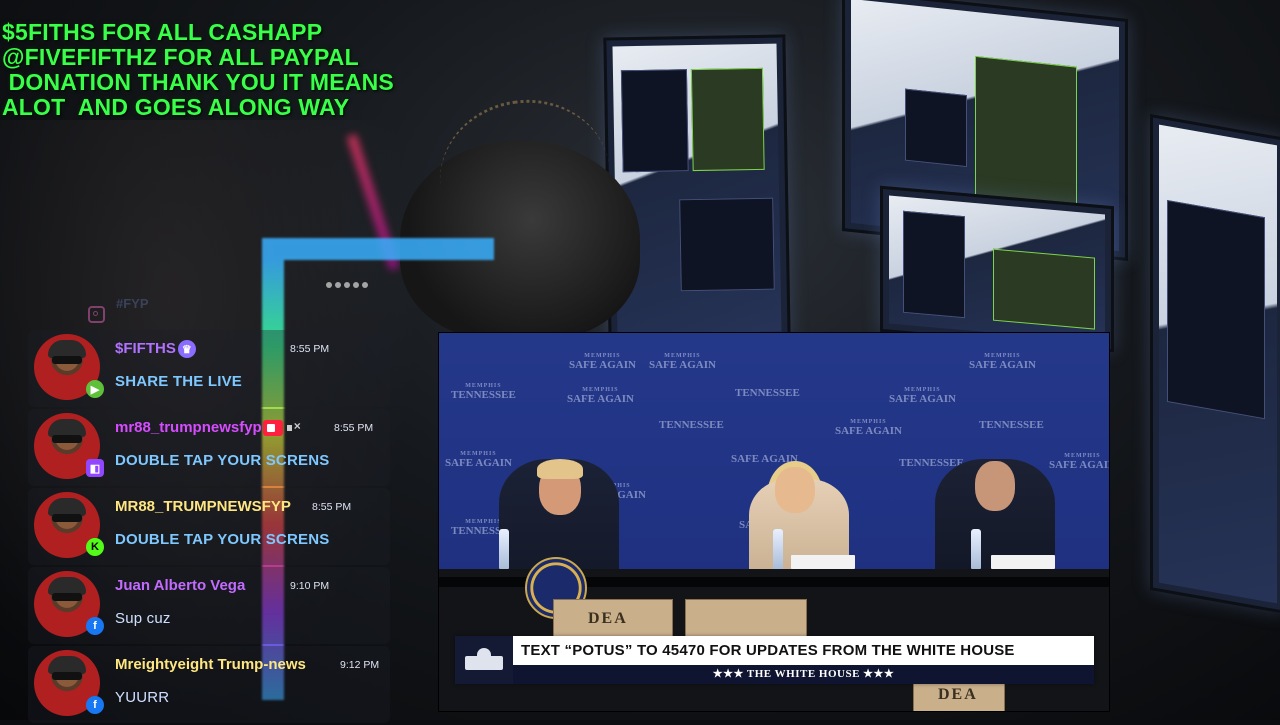 This screenshot has height=725, width=1280. What do you see at coordinates (176, 107) in the screenshot?
I see `donation-line: ALOT AND GOES ALONG WAY` at bounding box center [176, 107].